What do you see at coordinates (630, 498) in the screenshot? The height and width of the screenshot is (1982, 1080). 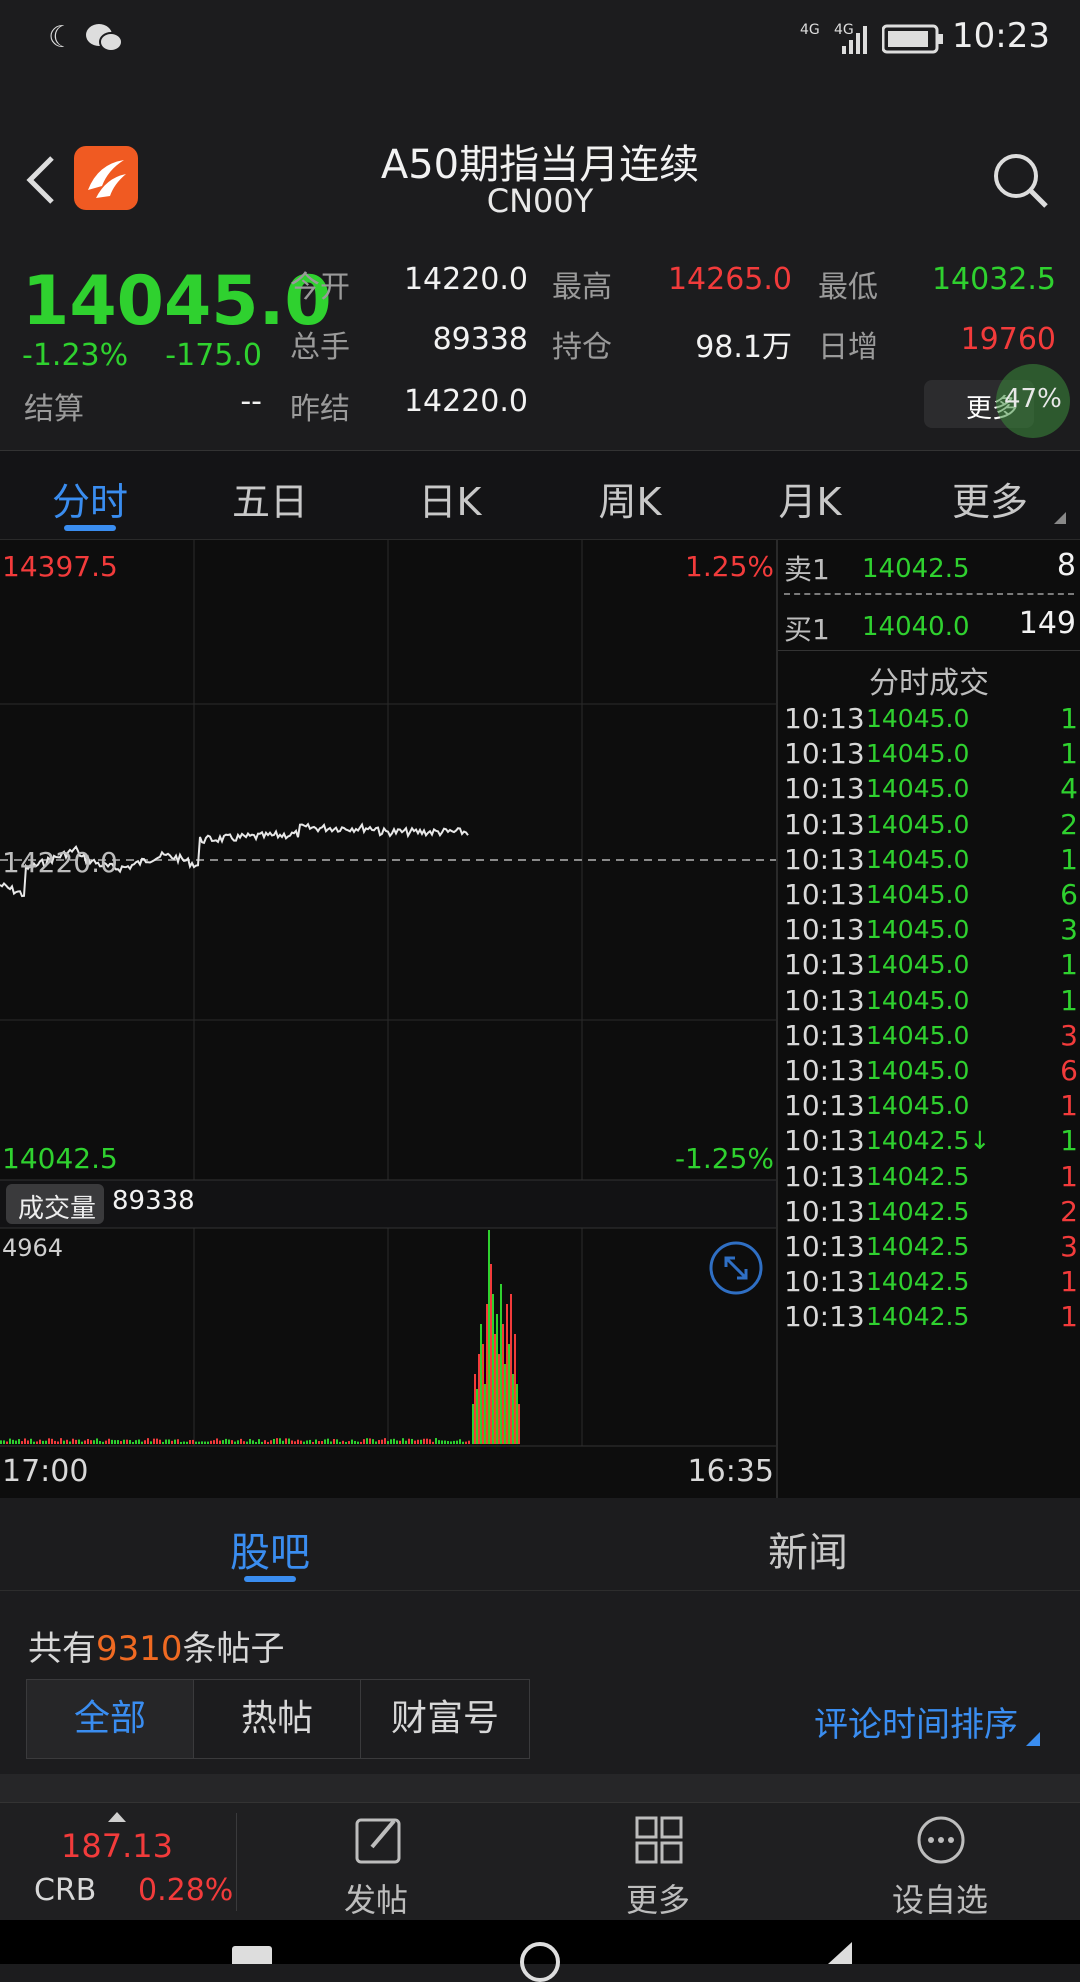 I see `tab-weekly-k: 周K` at bounding box center [630, 498].